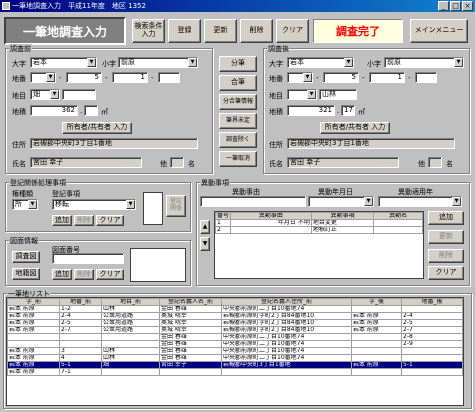 The height and width of the screenshot is (412, 475). Describe the element at coordinates (220, 31) in the screenshot. I see `update-button: 更新` at that location.